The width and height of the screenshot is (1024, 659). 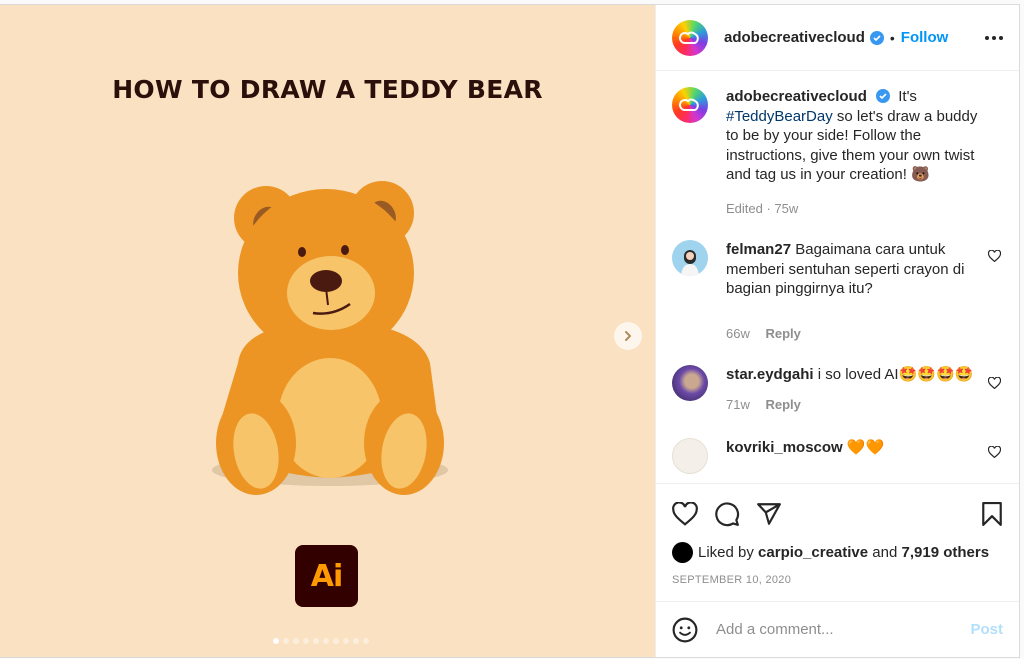 I want to click on caption-text-start: It's, so click(x=907, y=96).